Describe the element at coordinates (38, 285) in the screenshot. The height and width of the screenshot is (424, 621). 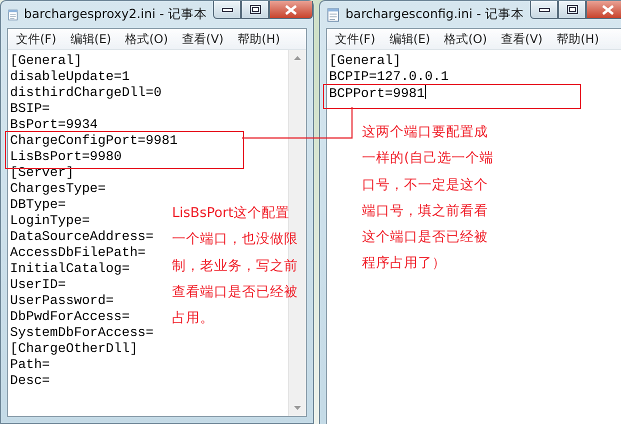
I see `text-line: UserID=` at that location.